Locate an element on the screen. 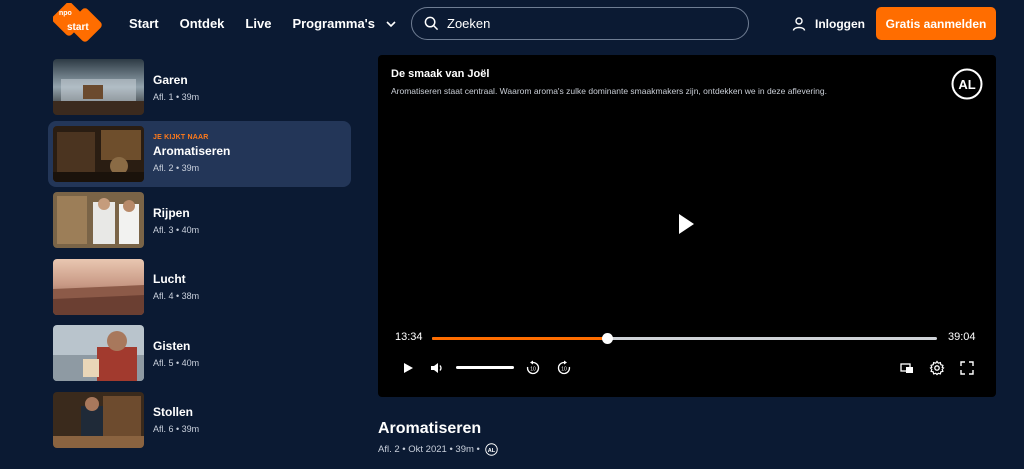  episode-item-rijpen: Rijpen Afl. 3 • 40m is located at coordinates (199, 220).